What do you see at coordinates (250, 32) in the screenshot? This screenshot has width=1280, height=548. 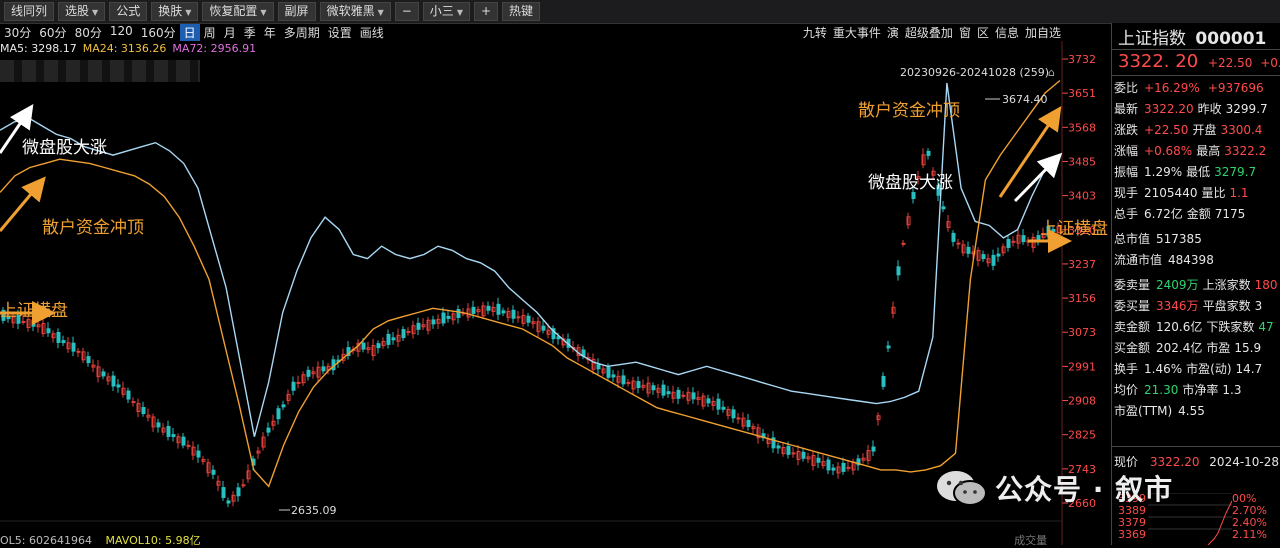 I see `period-8: 季` at bounding box center [250, 32].